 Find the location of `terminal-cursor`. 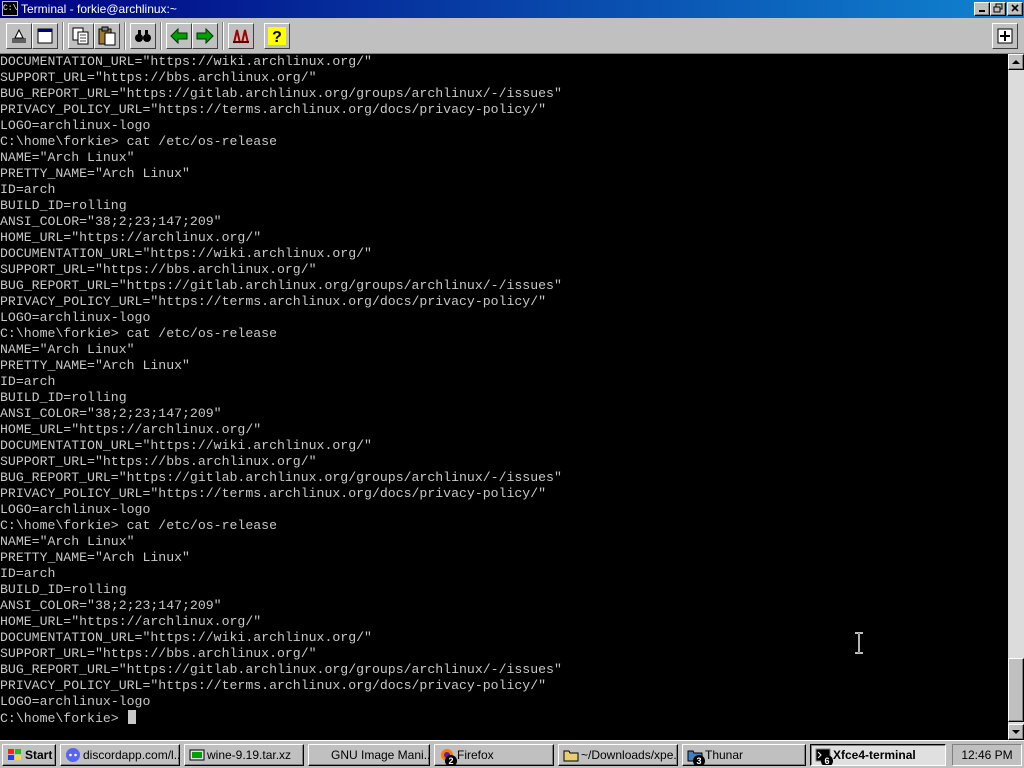

terminal-cursor is located at coordinates (131, 717).